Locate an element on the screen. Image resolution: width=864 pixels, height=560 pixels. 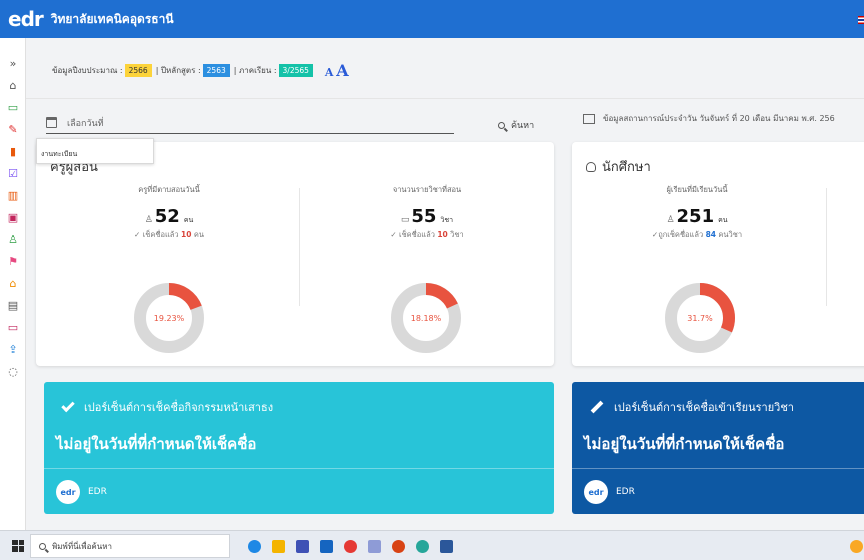
semester-badge: 3/2565 is located at coordinates (295, 70).